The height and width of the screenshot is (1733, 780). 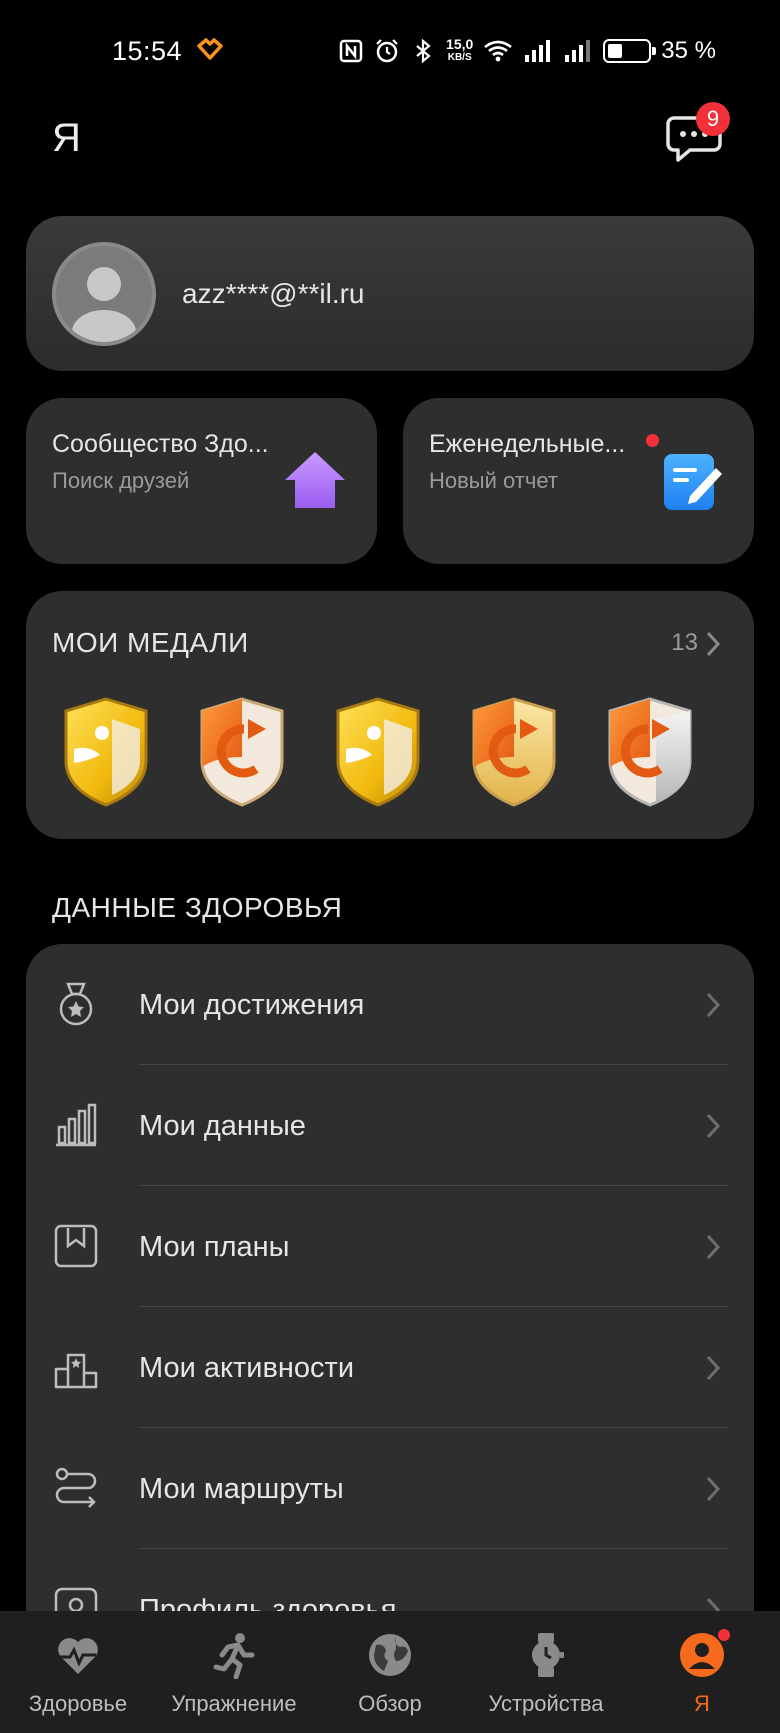 I want to click on list-item-label: Мои данные, so click(x=222, y=1126).